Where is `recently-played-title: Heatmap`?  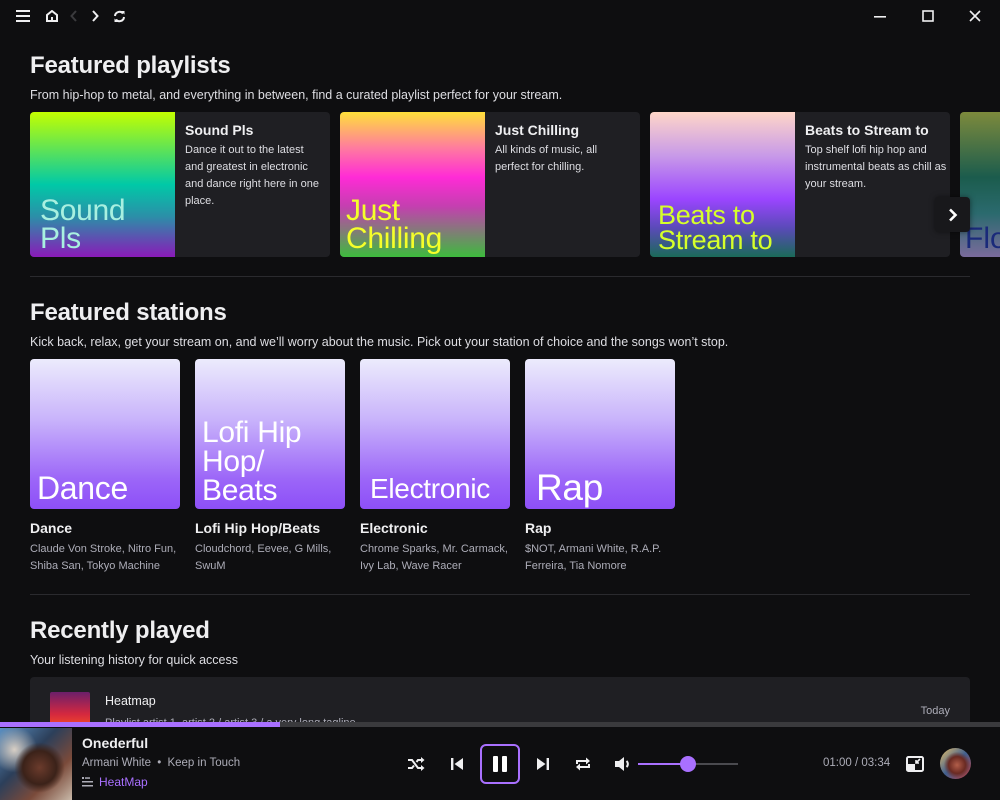
recently-played-title: Heatmap is located at coordinates (130, 701).